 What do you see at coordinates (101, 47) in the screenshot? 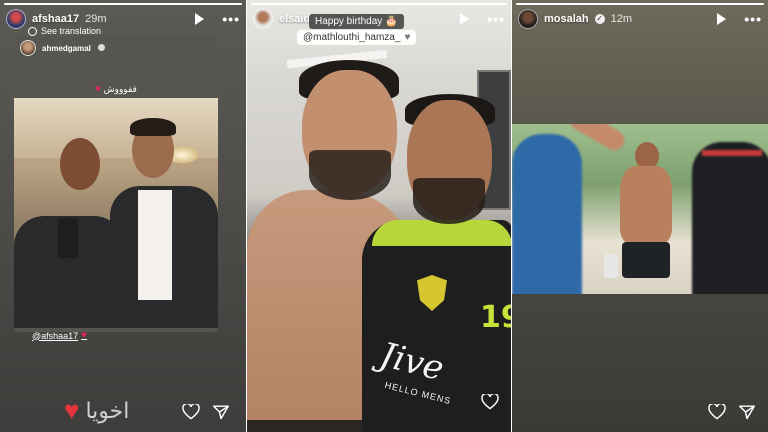
I see `verified-icon` at bounding box center [101, 47].